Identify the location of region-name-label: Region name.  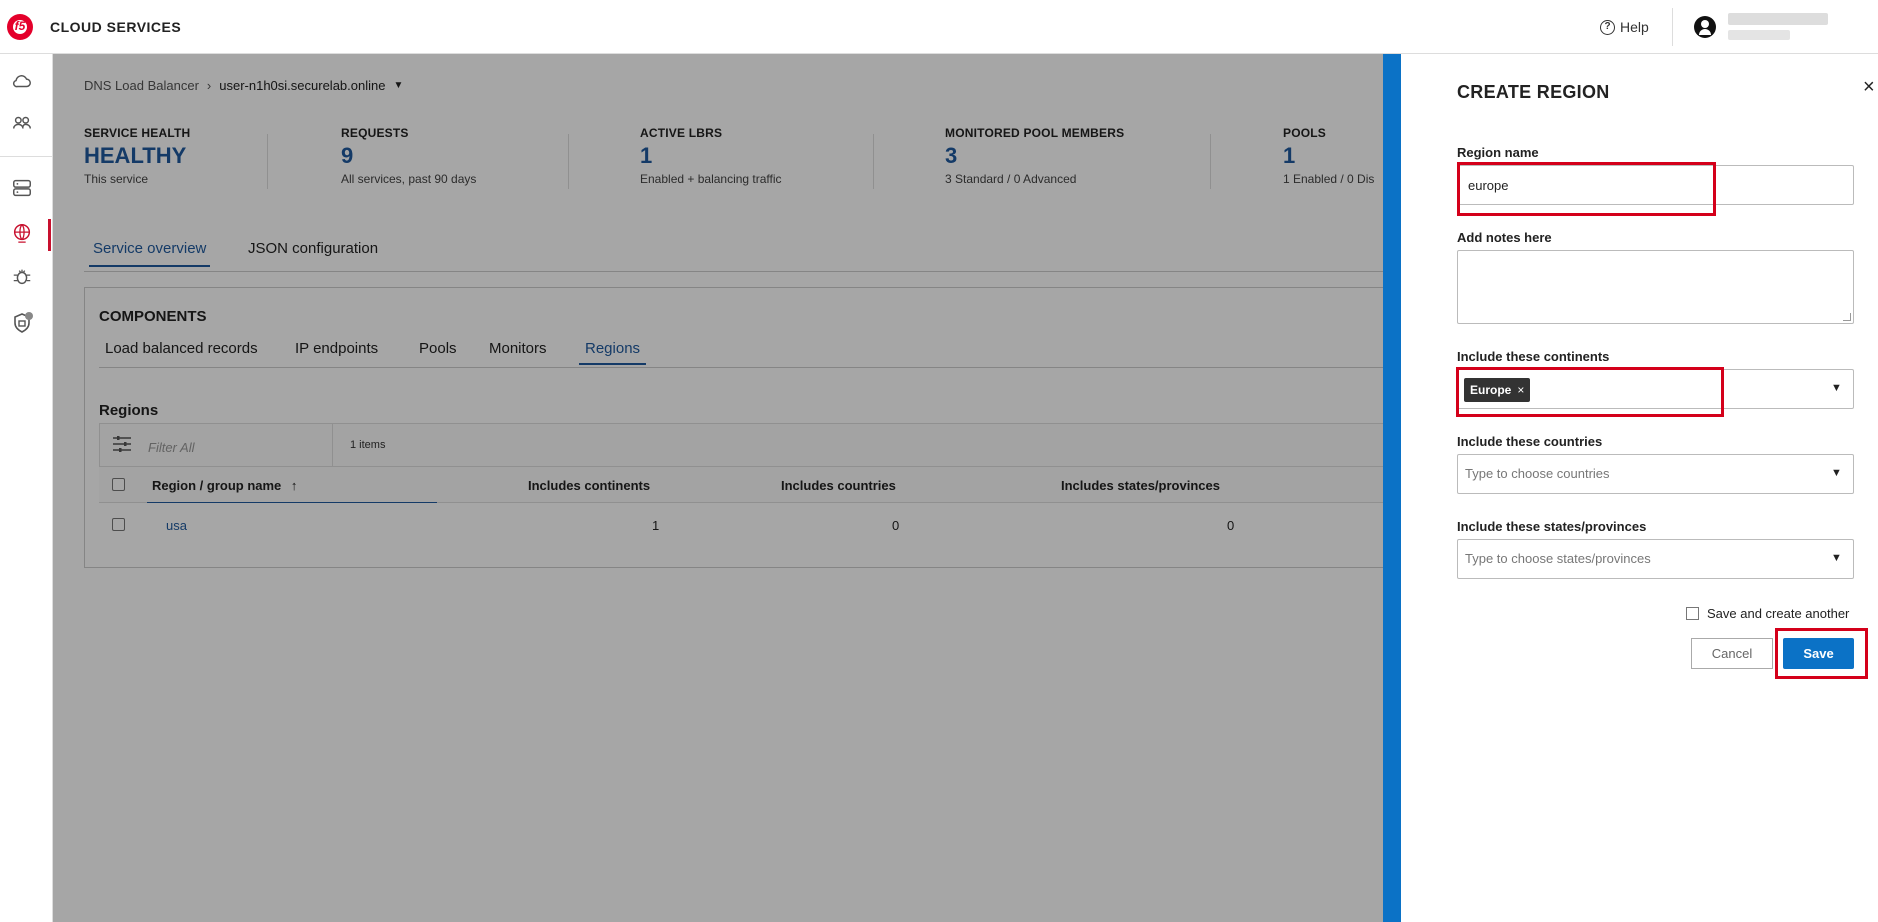
(1498, 152).